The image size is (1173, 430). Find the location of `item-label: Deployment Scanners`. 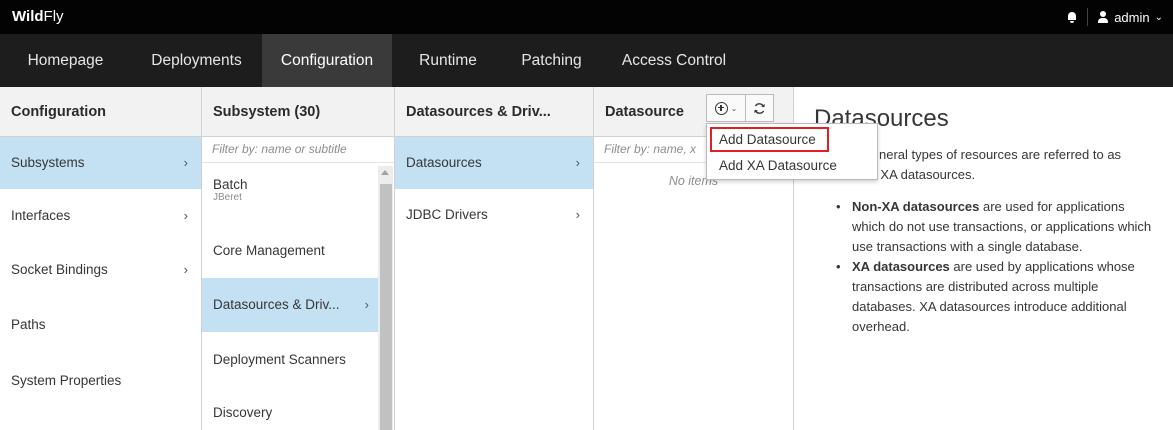

item-label: Deployment Scanners is located at coordinates (279, 359).